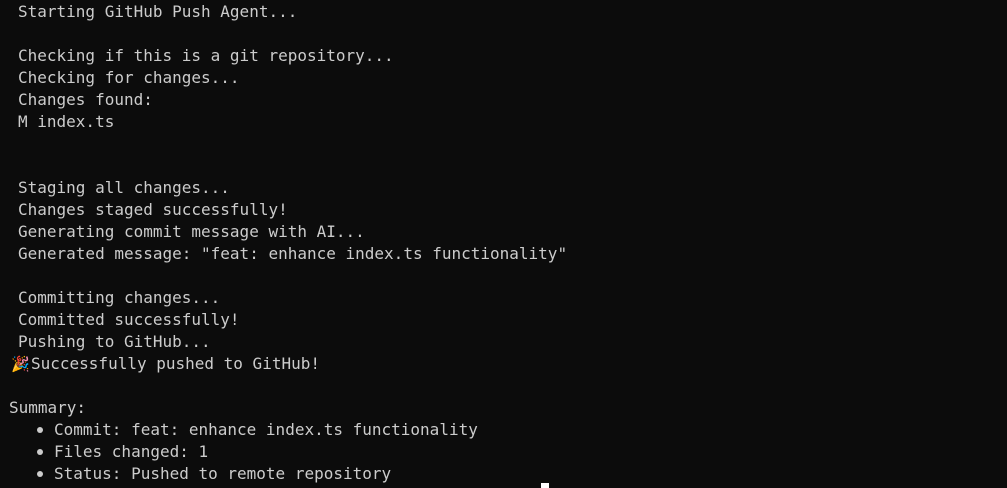 Image resolution: width=1007 pixels, height=488 pixels. Describe the element at coordinates (48, 407) in the screenshot. I see `summary-heading: Summary:` at that location.